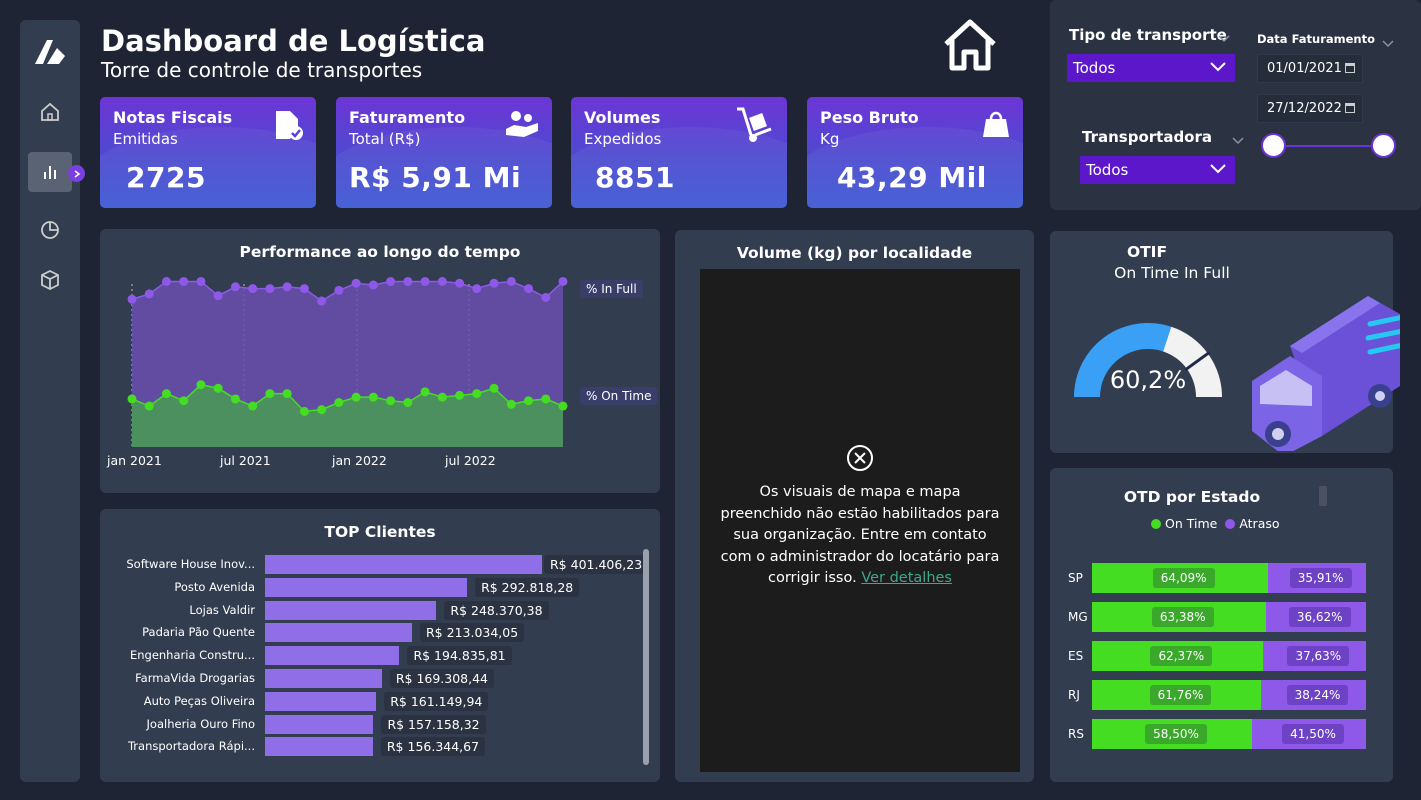 The height and width of the screenshot is (800, 1421). I want to click on bar-value-label: R$ 401.406,23, so click(596, 564).